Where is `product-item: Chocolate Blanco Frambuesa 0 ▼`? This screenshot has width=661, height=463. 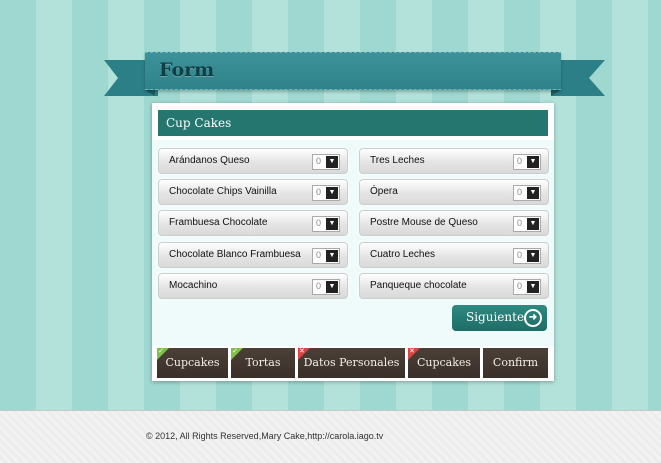
product-item: Chocolate Blanco Frambuesa 0 ▼ is located at coordinates (253, 255).